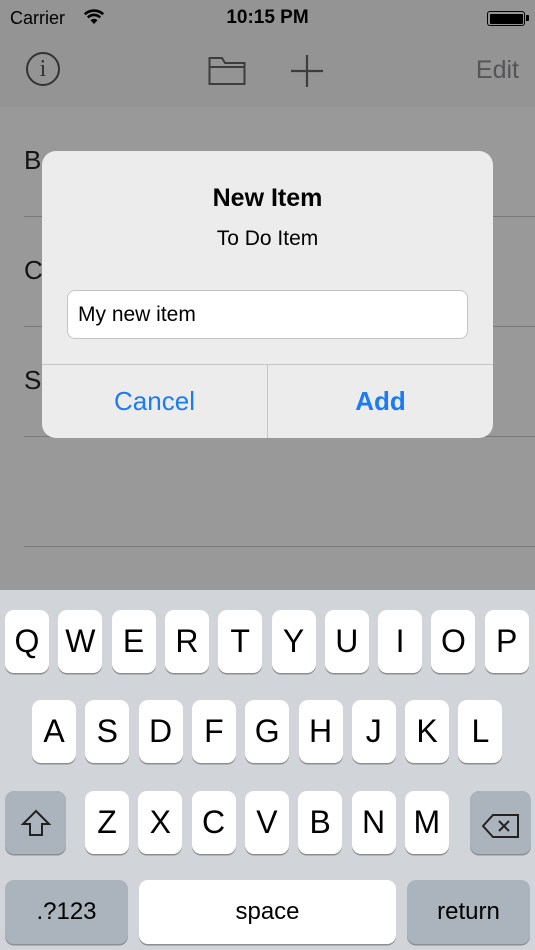  Describe the element at coordinates (427, 731) in the screenshot. I see `key-k: K` at that location.